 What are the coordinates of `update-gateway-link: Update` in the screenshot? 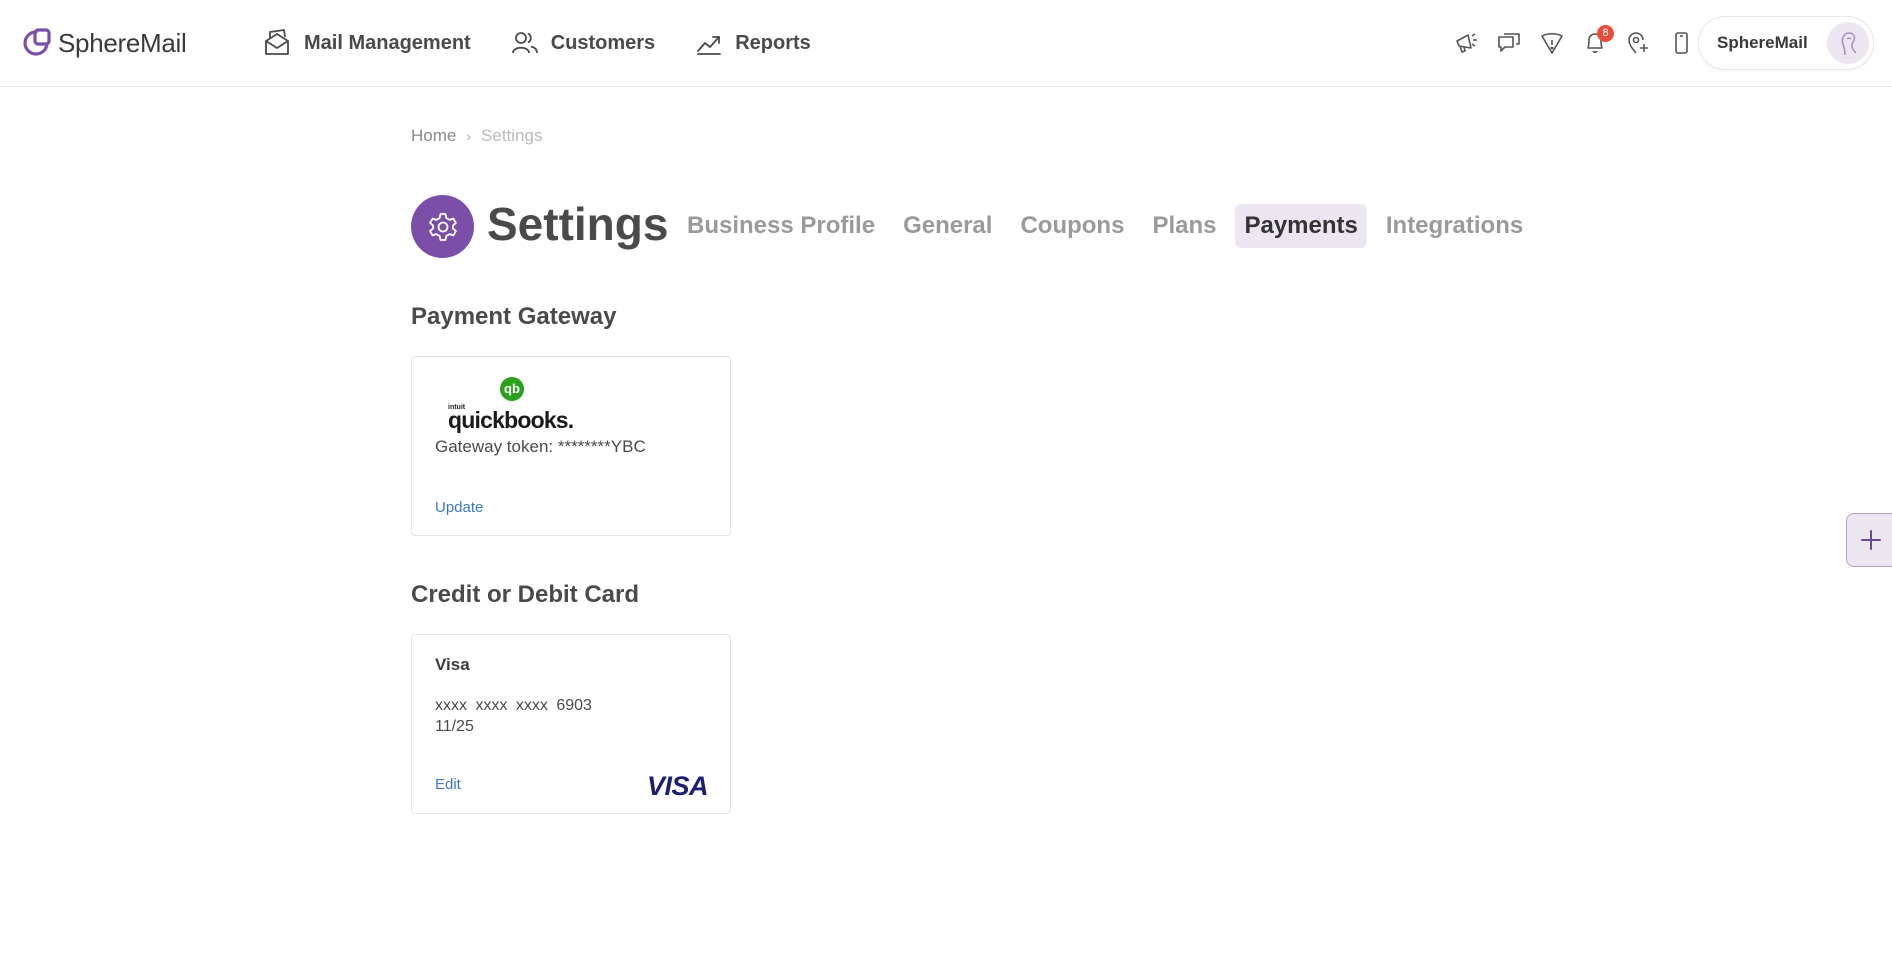 It's located at (459, 507).